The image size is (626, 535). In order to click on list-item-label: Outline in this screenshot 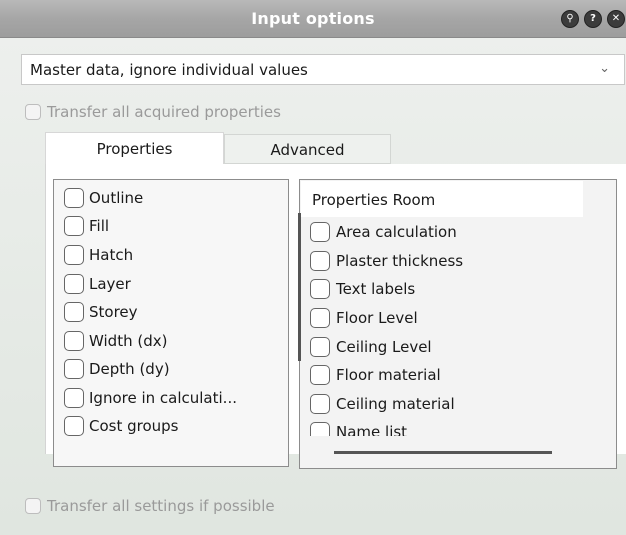, I will do `click(116, 198)`.